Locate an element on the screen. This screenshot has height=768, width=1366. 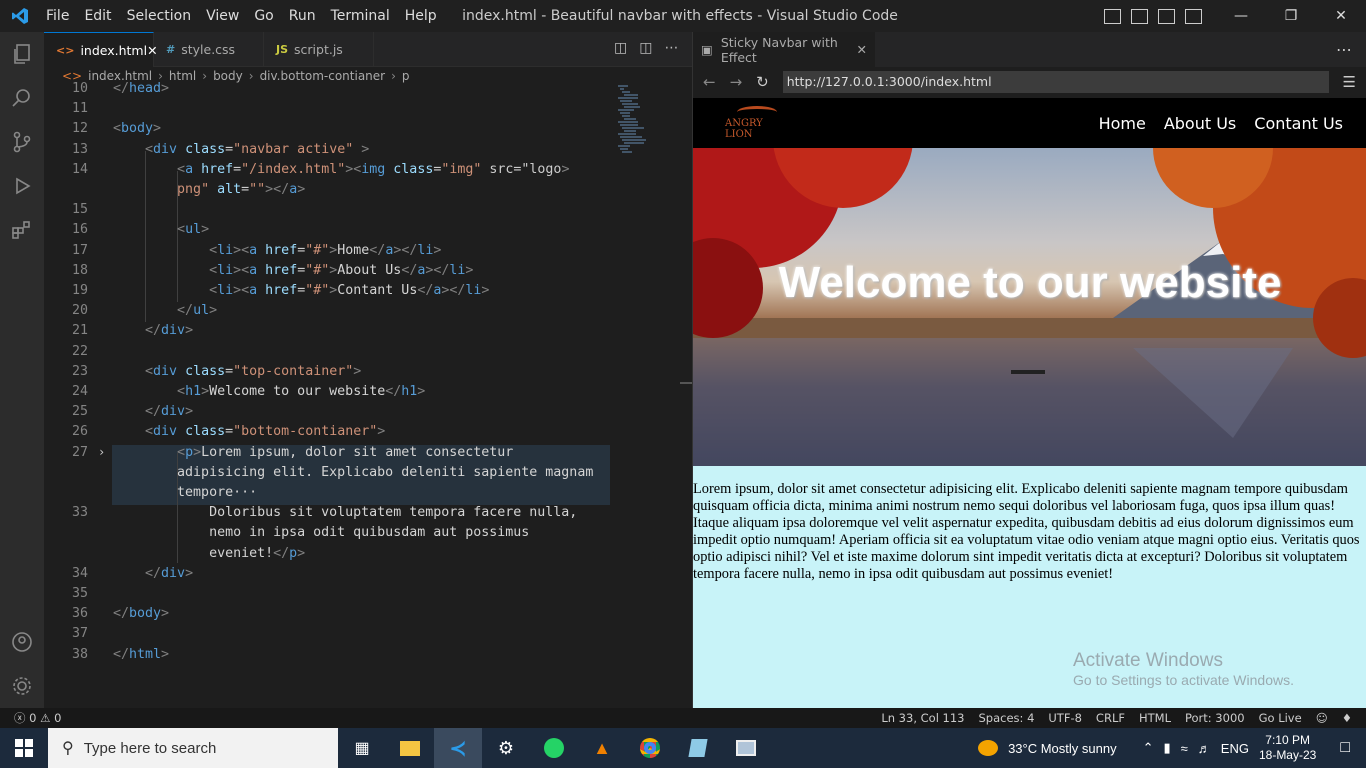
cursor-position: Ln 33, Col 113 is located at coordinates (922, 718).